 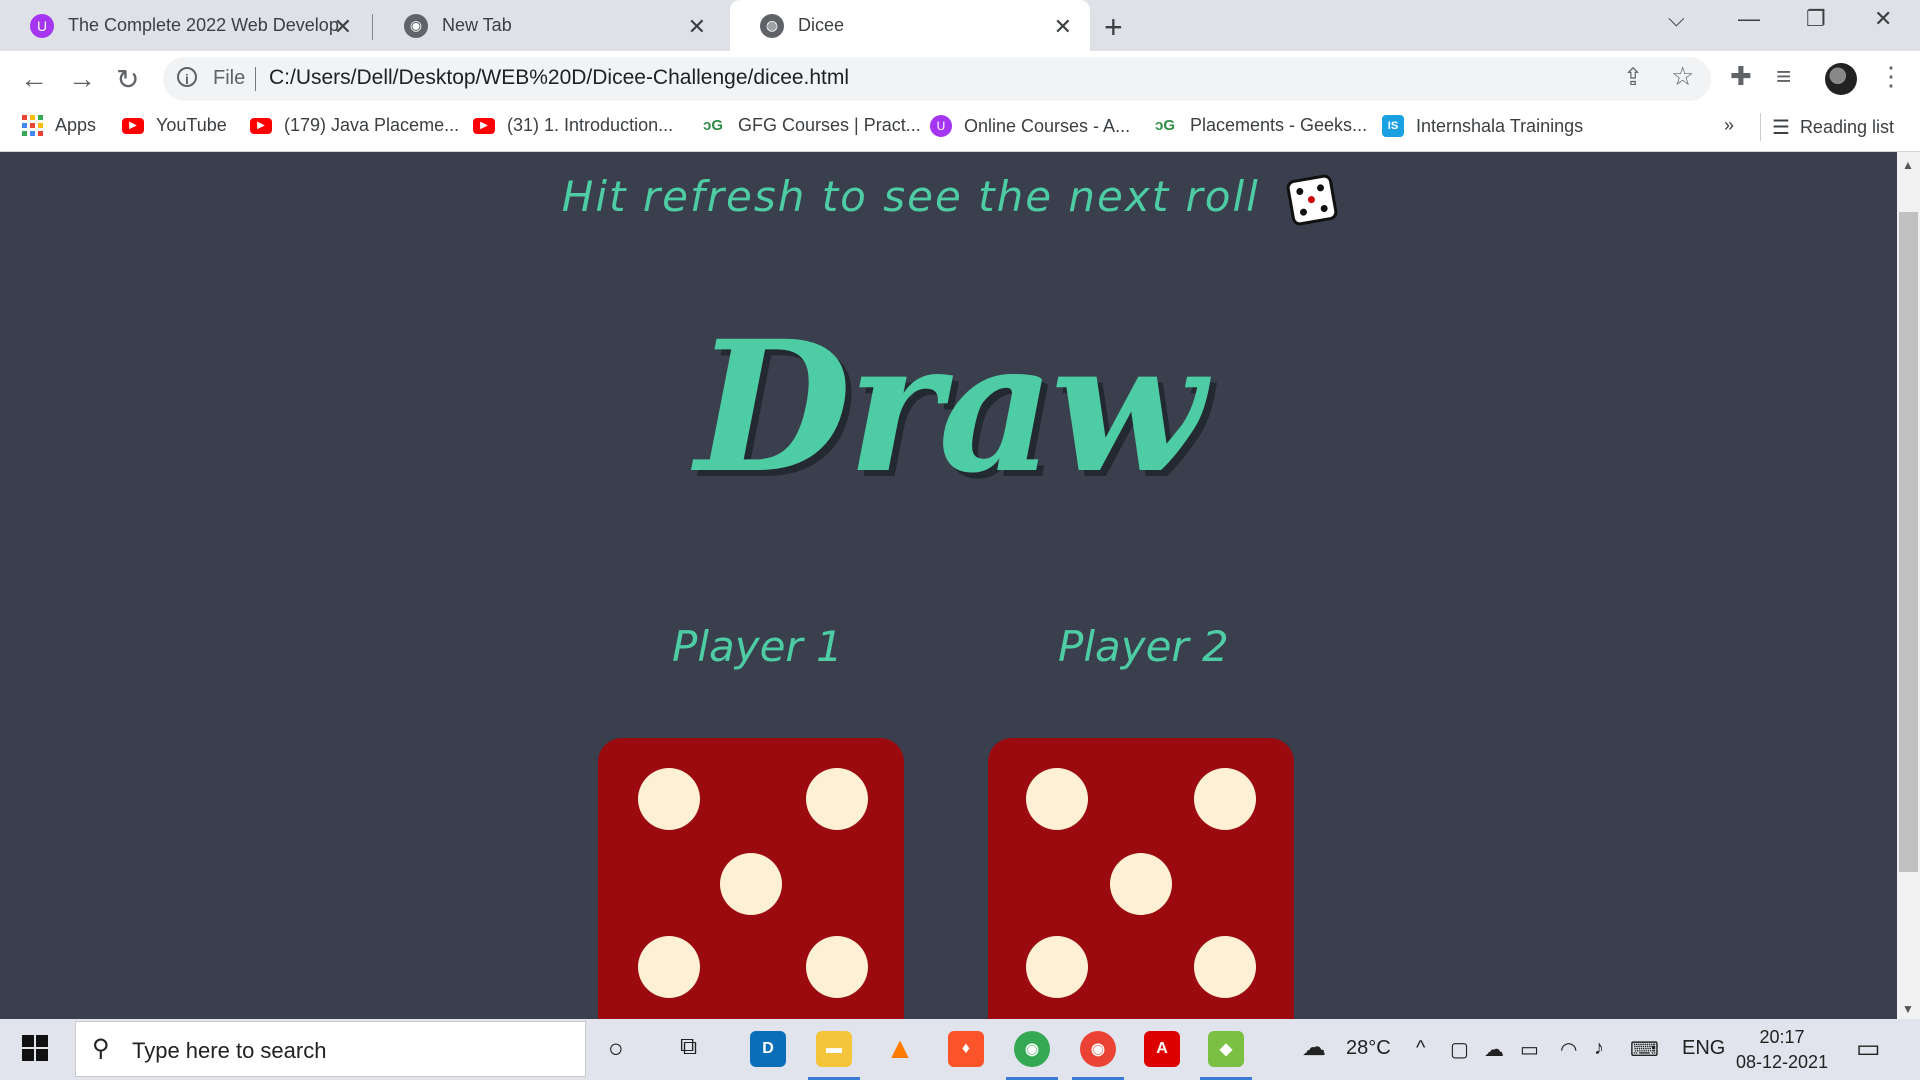 I want to click on result-title: Draw, so click(x=950, y=407).